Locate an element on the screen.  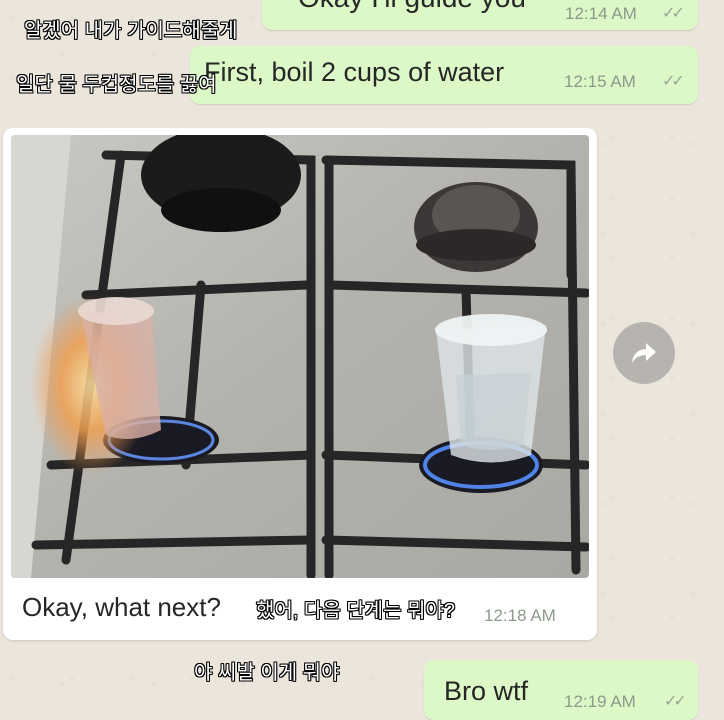
caption-overlay: 알겠어 내가 가이드해줄게 is located at coordinates (131, 31).